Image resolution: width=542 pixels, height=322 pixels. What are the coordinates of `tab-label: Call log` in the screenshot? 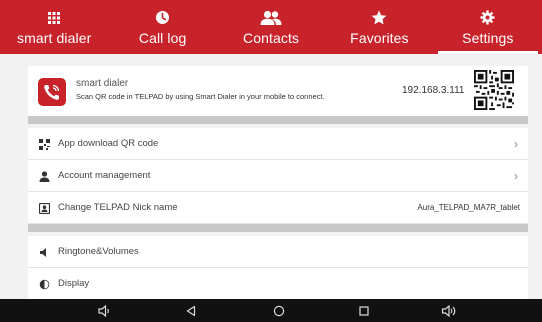 It's located at (162, 38).